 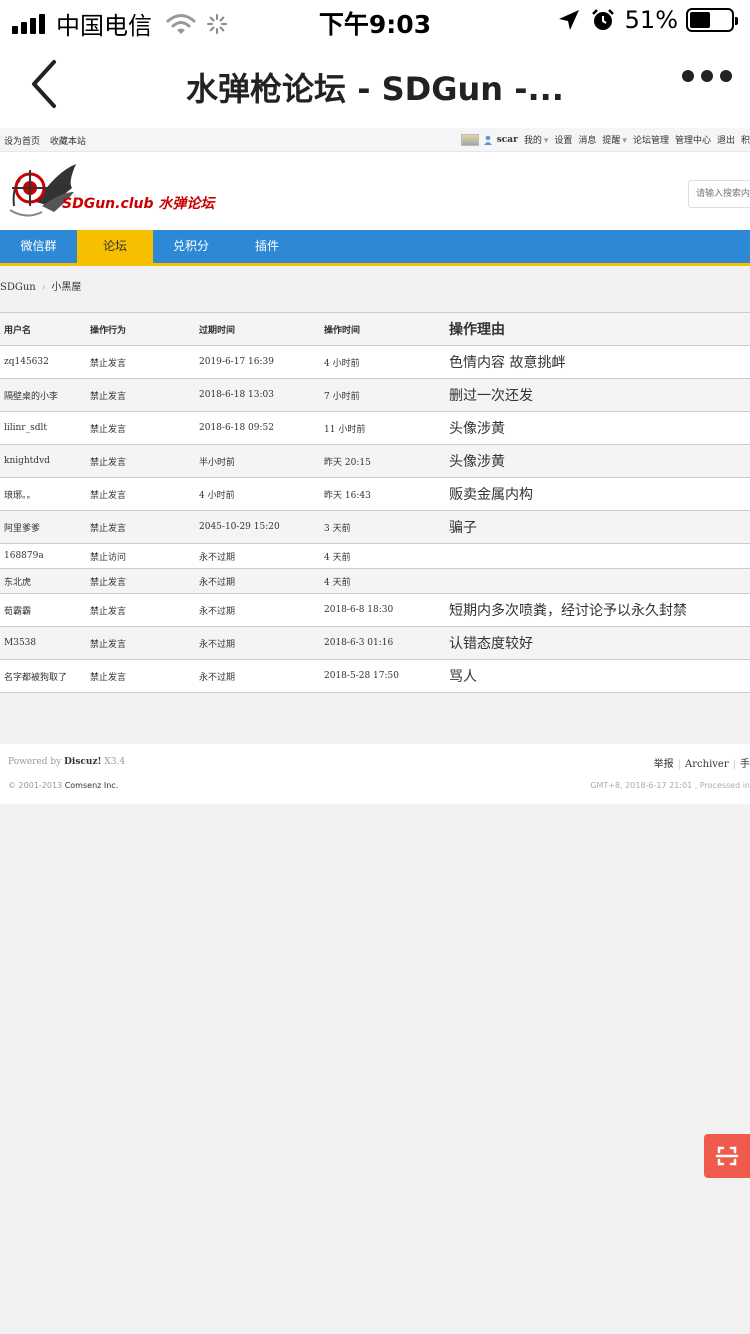 I want to click on reminders-link: 提醒 ▾, so click(x=614, y=139).